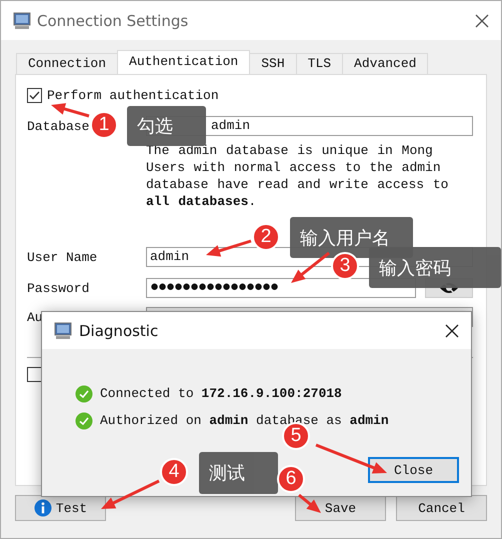 The height and width of the screenshot is (539, 502). I want to click on callout-tooltip: 输入密码, so click(435, 267).